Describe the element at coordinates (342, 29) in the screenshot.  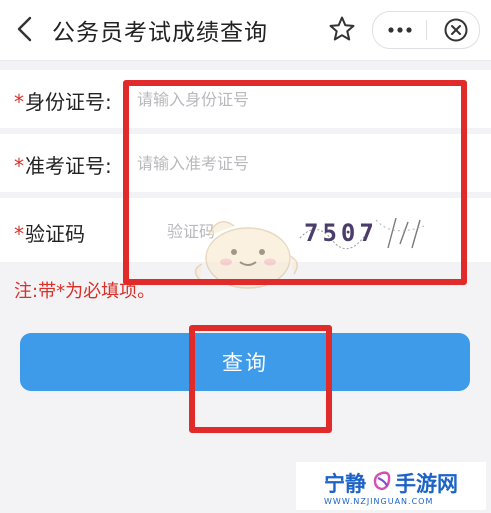
I see `star-icon` at that location.